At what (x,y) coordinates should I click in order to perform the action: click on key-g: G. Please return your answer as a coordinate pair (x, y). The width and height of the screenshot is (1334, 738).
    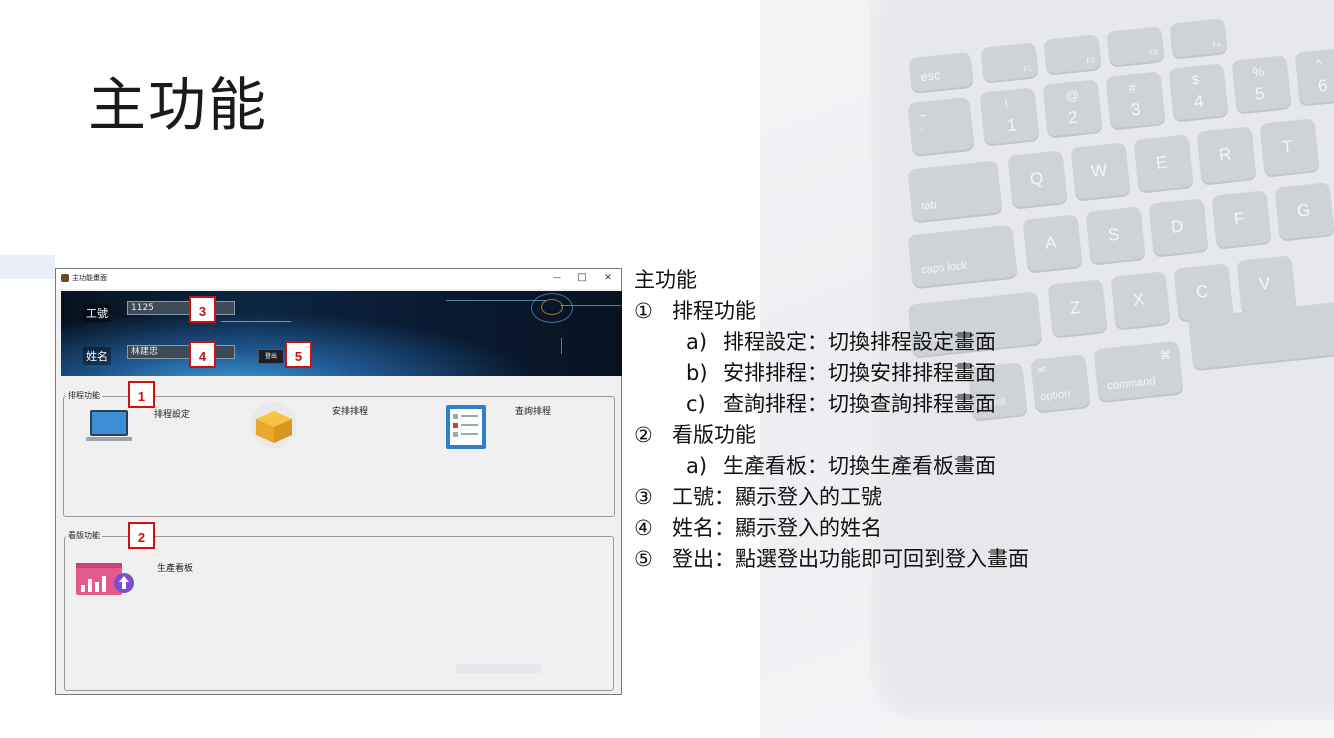
    Looking at the image, I should click on (1304, 211).